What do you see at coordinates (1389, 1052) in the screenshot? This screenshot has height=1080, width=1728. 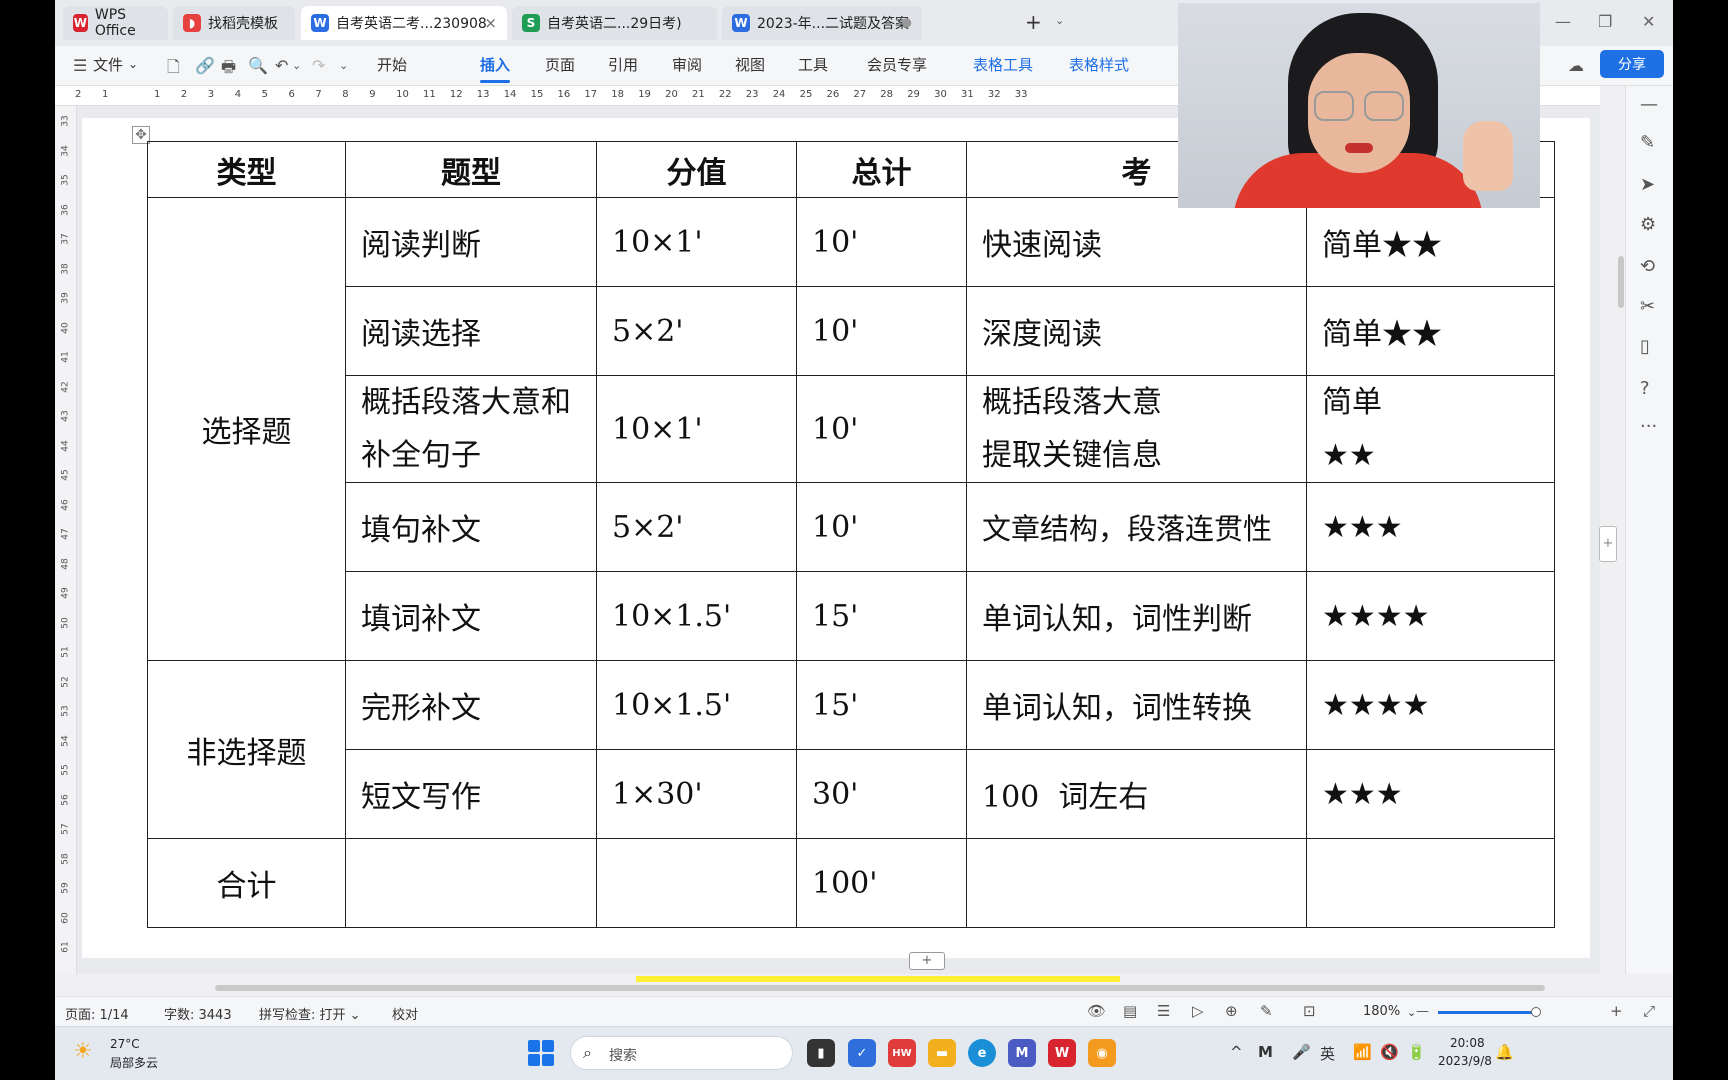 I see `volume-icon: 🔇` at bounding box center [1389, 1052].